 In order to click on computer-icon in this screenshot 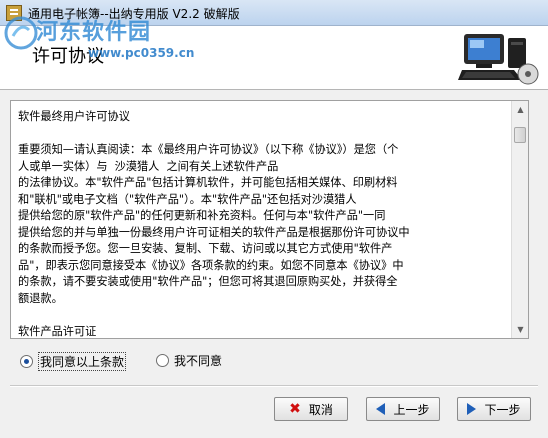, I will do `click(498, 59)`.